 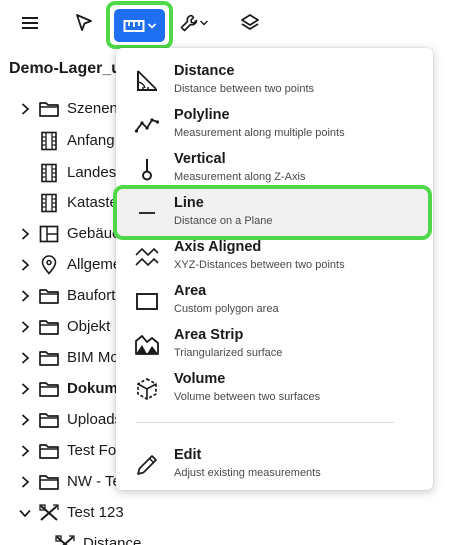 What do you see at coordinates (94, 481) in the screenshot?
I see `tree-item-label: NW - Te` at bounding box center [94, 481].